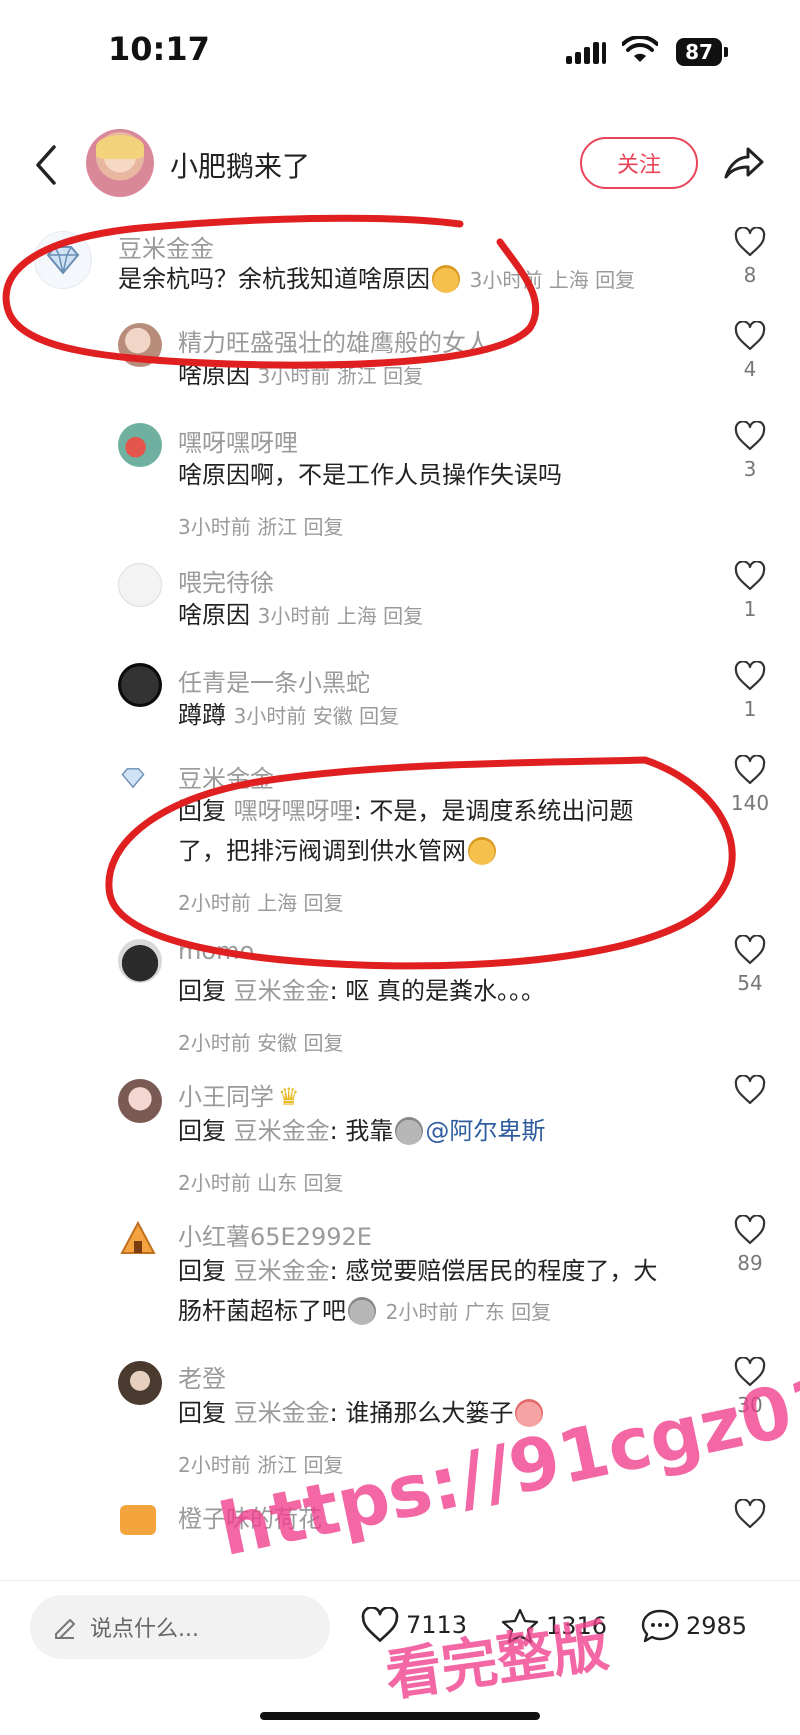  Describe the element at coordinates (202, 1413) in the screenshot. I see `reply-prefix: 回复` at that location.